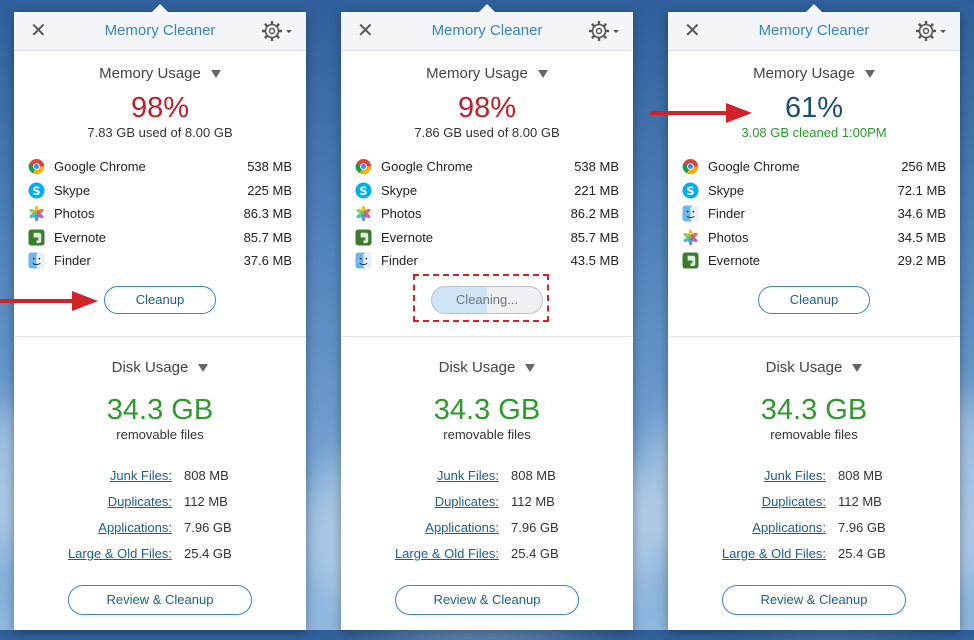  What do you see at coordinates (267, 261) in the screenshot?
I see `app-size: 37.6 MB` at bounding box center [267, 261].